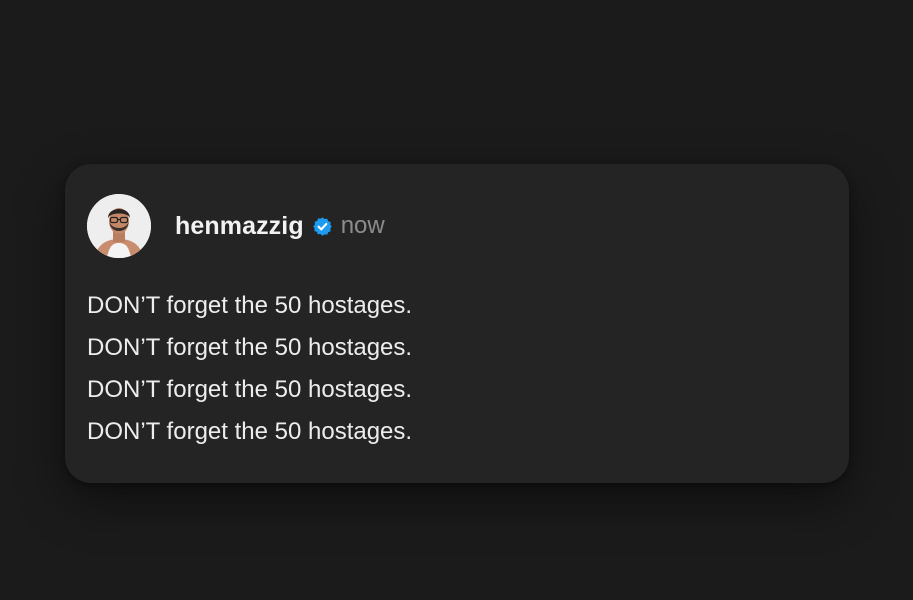 Image resolution: width=913 pixels, height=600 pixels. I want to click on avatar, so click(119, 226).